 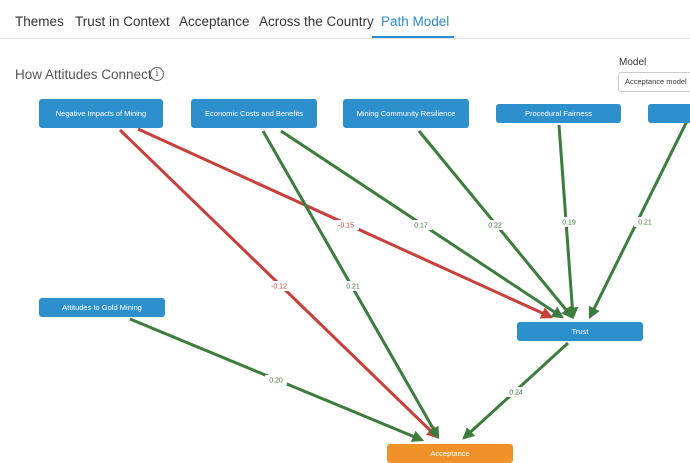 What do you see at coordinates (406, 113) in the screenshot?
I see `node-mining-resilience: Mining Community Resilience` at bounding box center [406, 113].